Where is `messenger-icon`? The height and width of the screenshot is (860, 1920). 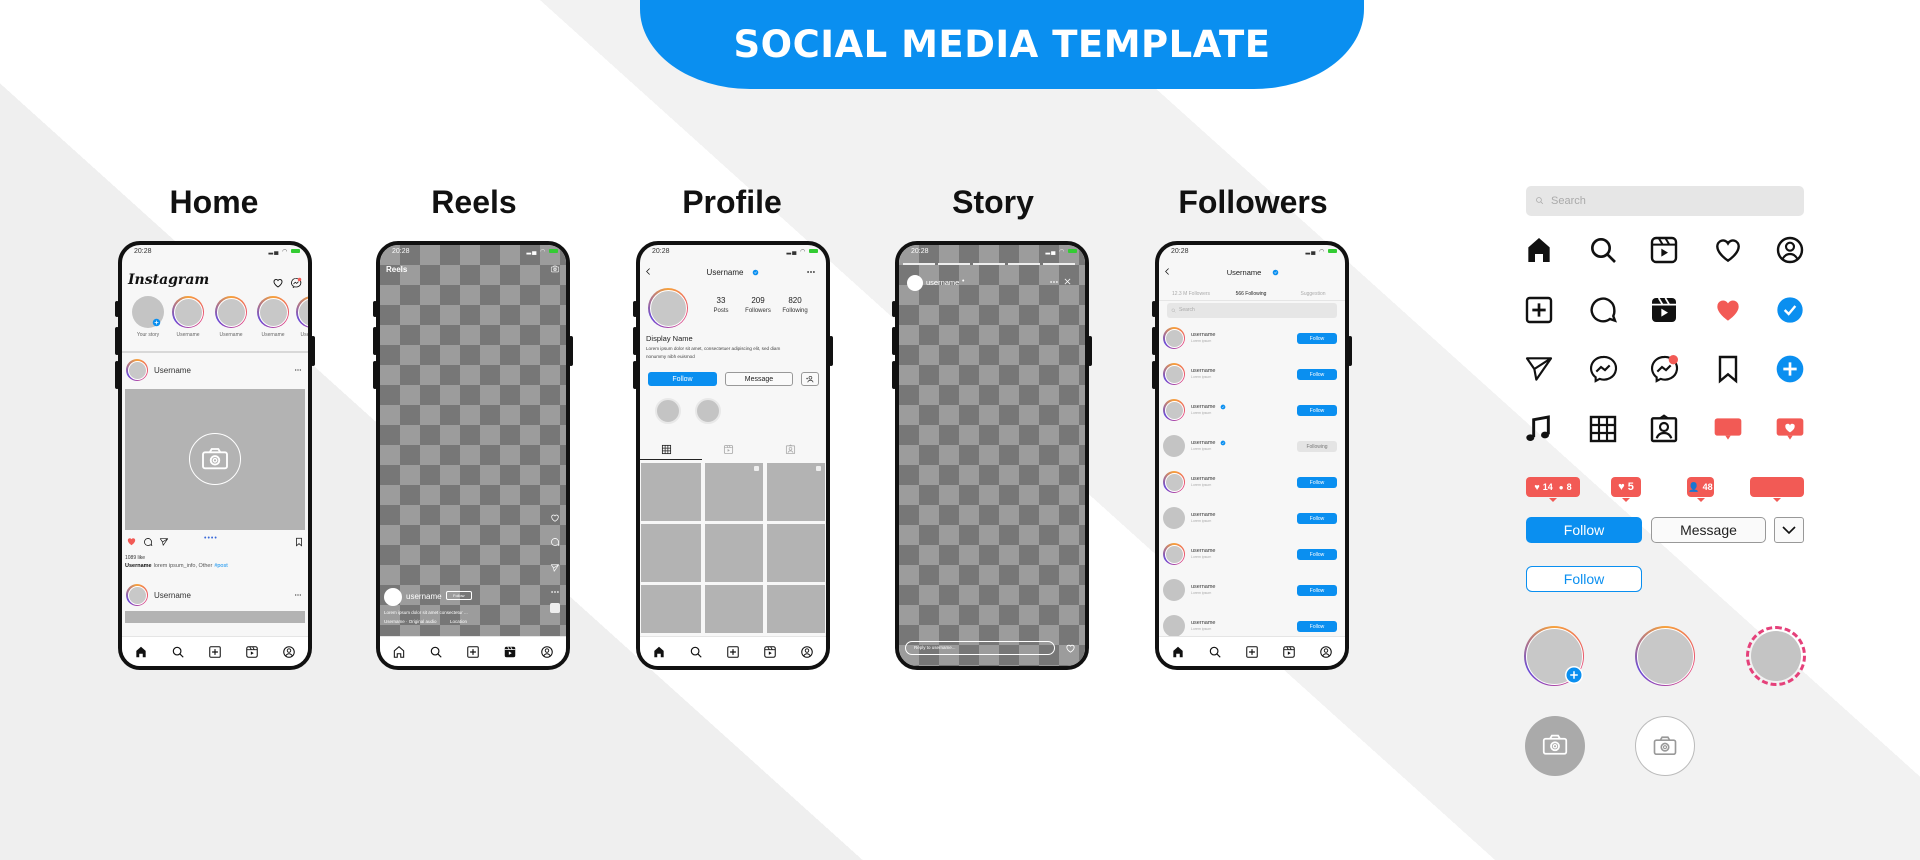
messenger-icon is located at coordinates (1603, 369).